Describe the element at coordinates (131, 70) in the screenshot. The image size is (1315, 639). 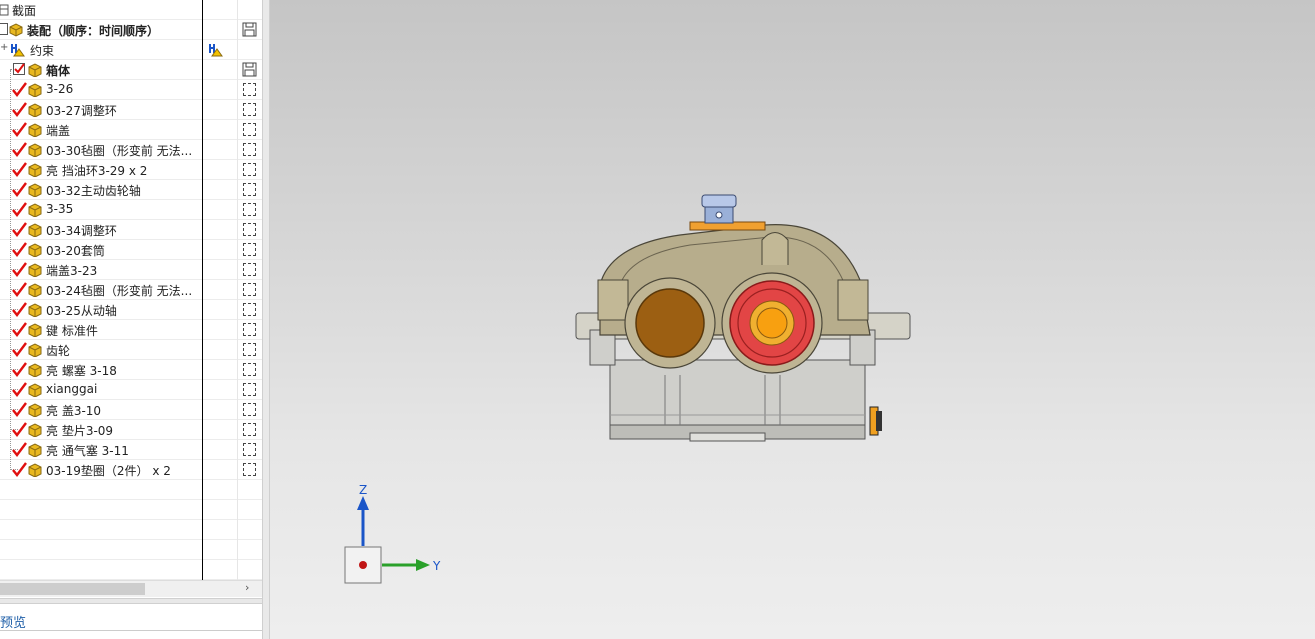
I see `tree-row-part: 箱体` at that location.